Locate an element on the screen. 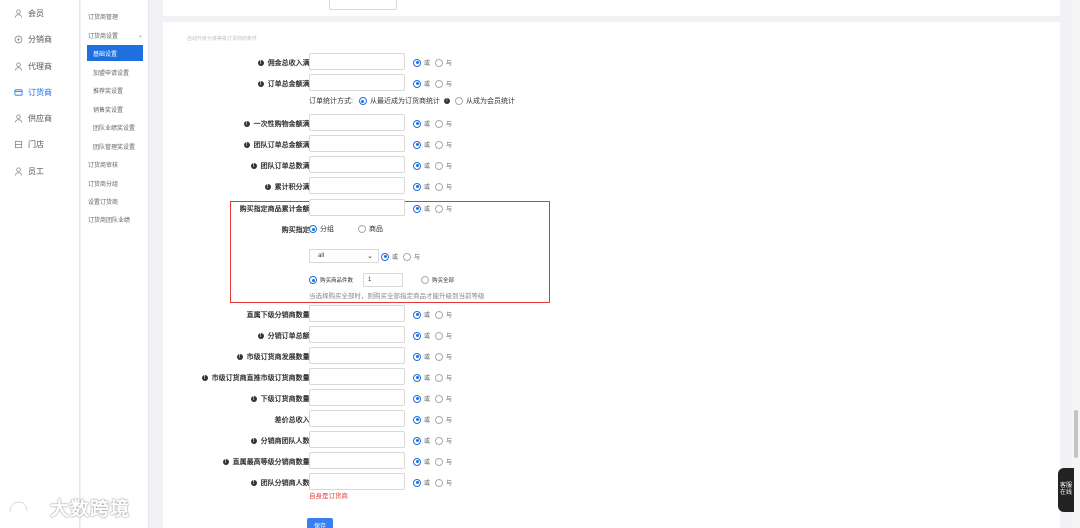  specified-goods-amount-input is located at coordinates (357, 207).